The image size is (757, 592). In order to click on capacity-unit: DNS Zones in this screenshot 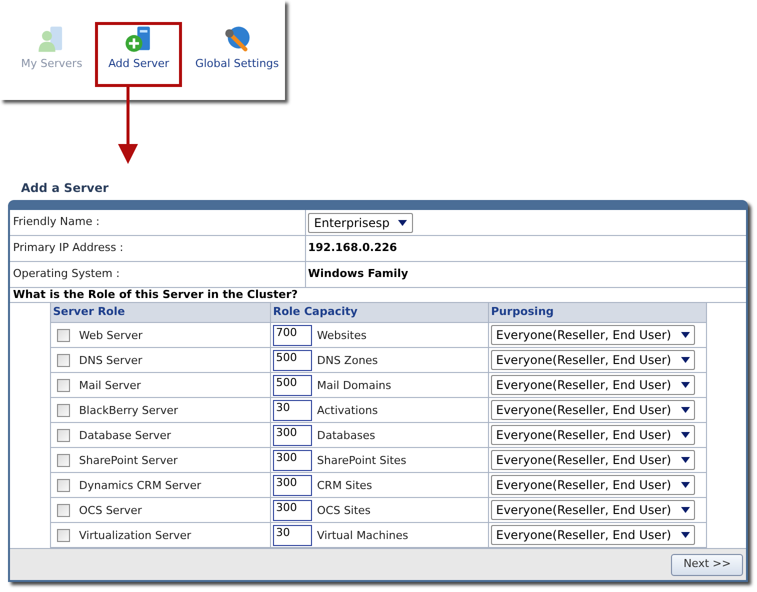, I will do `click(347, 361)`.